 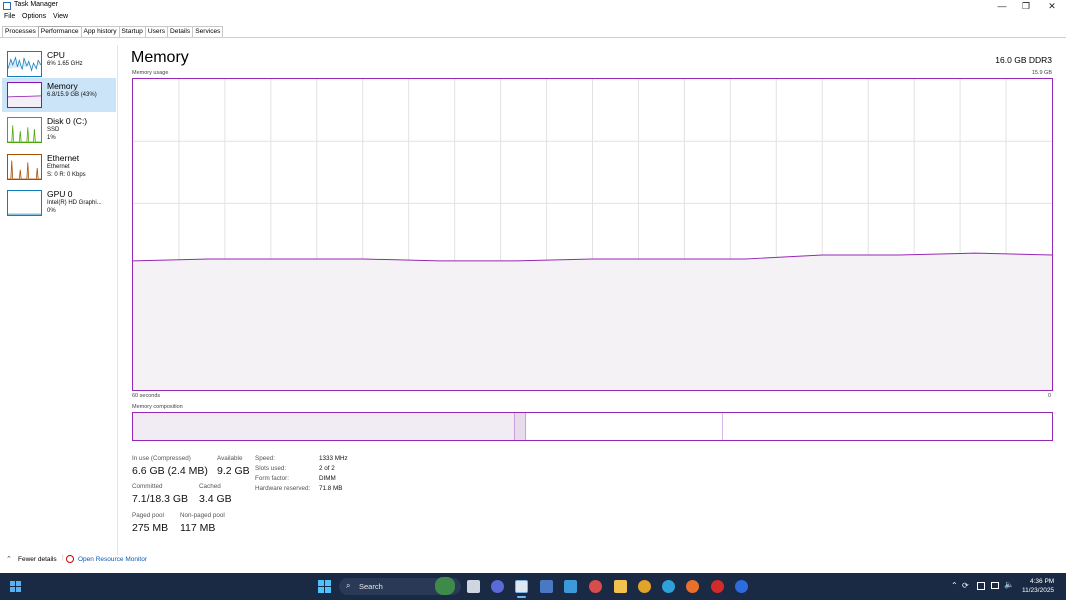 What do you see at coordinates (37, 559) in the screenshot?
I see `fewer-details-link: Fewer details` at bounding box center [37, 559].